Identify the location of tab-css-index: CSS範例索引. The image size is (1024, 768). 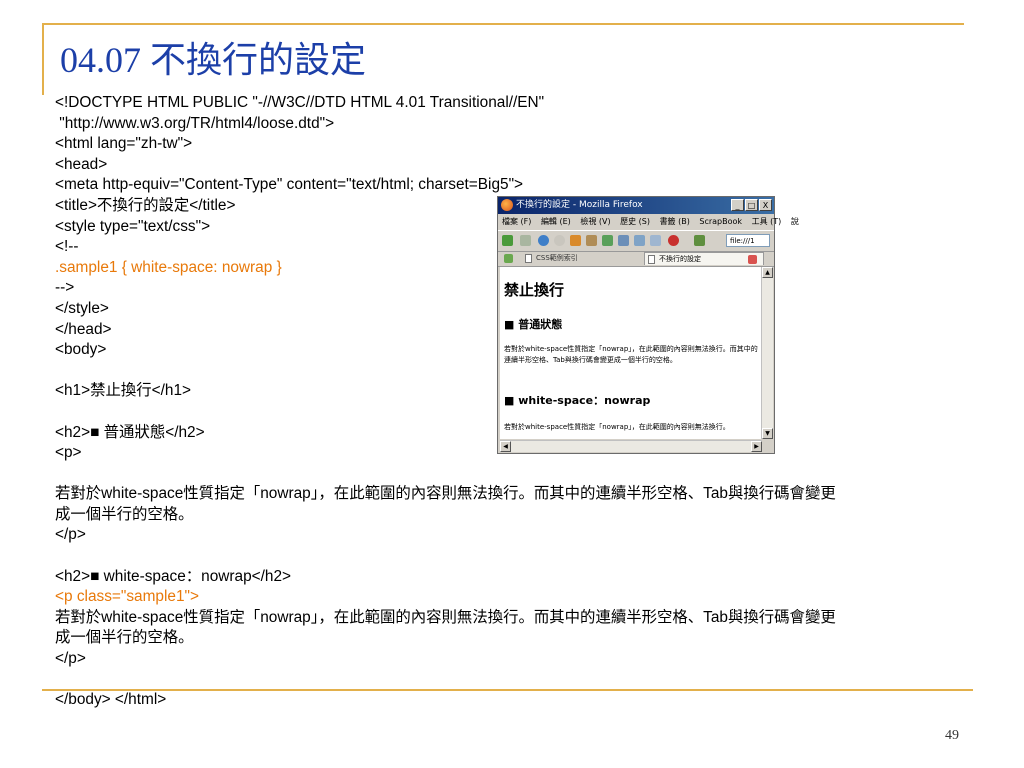
(577, 258).